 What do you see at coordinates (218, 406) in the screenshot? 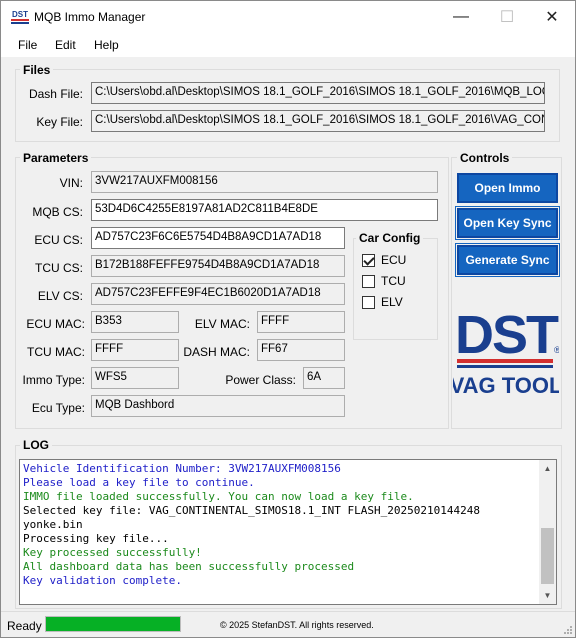
I see `ecu-type-field: MQB Dashbord` at bounding box center [218, 406].